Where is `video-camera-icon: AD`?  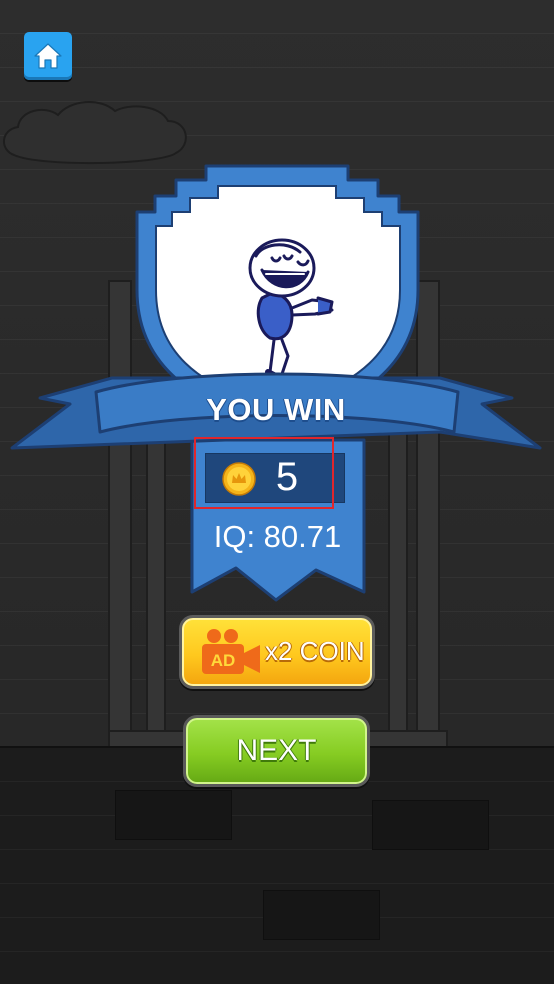 video-camera-icon: AD is located at coordinates (231, 651).